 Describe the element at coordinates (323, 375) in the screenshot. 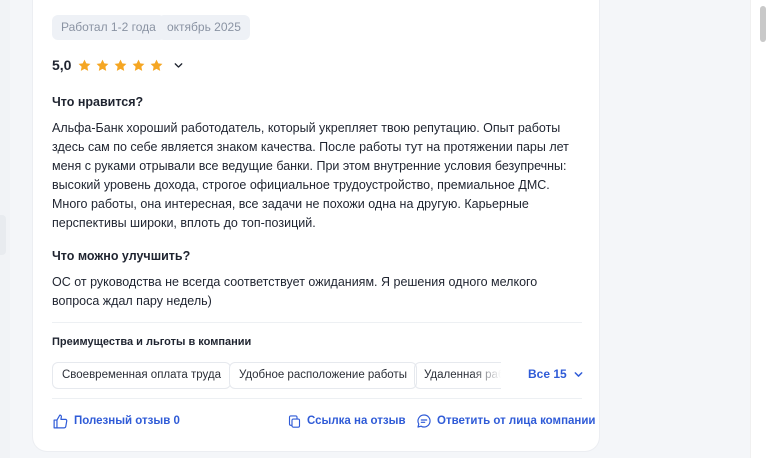

I see `benefit-chip: Удобное расположение работы` at that location.